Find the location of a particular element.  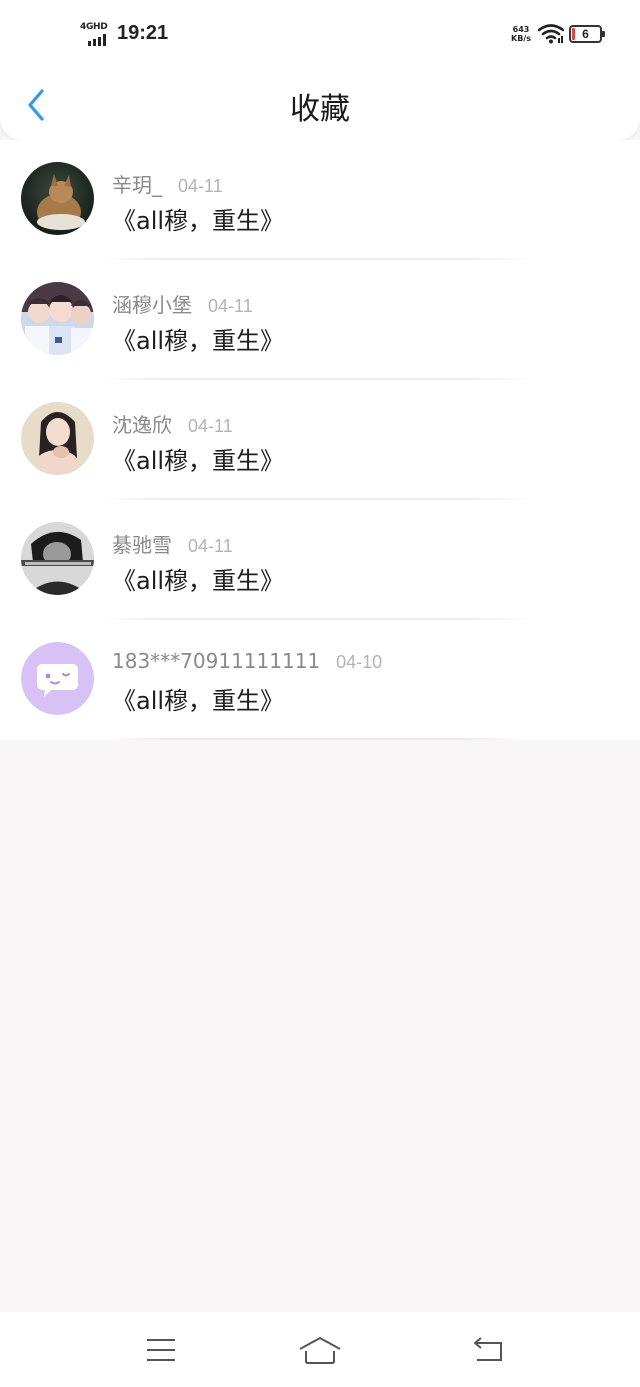

navigation-bar is located at coordinates (320, 1349).